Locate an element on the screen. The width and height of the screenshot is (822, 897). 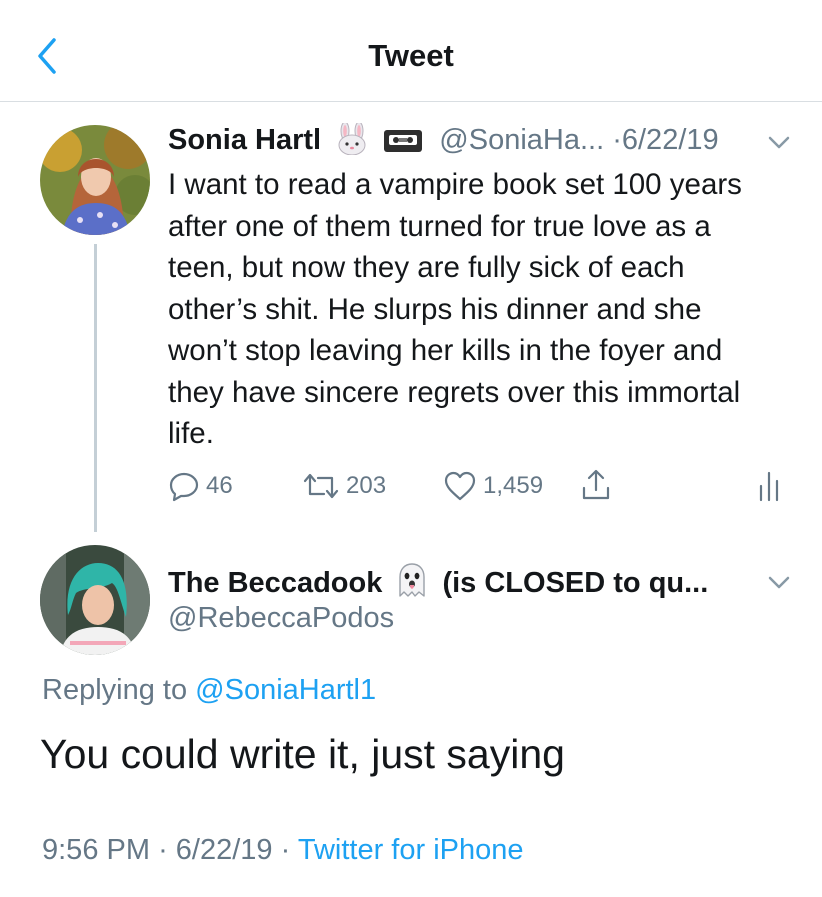
share-icon is located at coordinates (596, 484).